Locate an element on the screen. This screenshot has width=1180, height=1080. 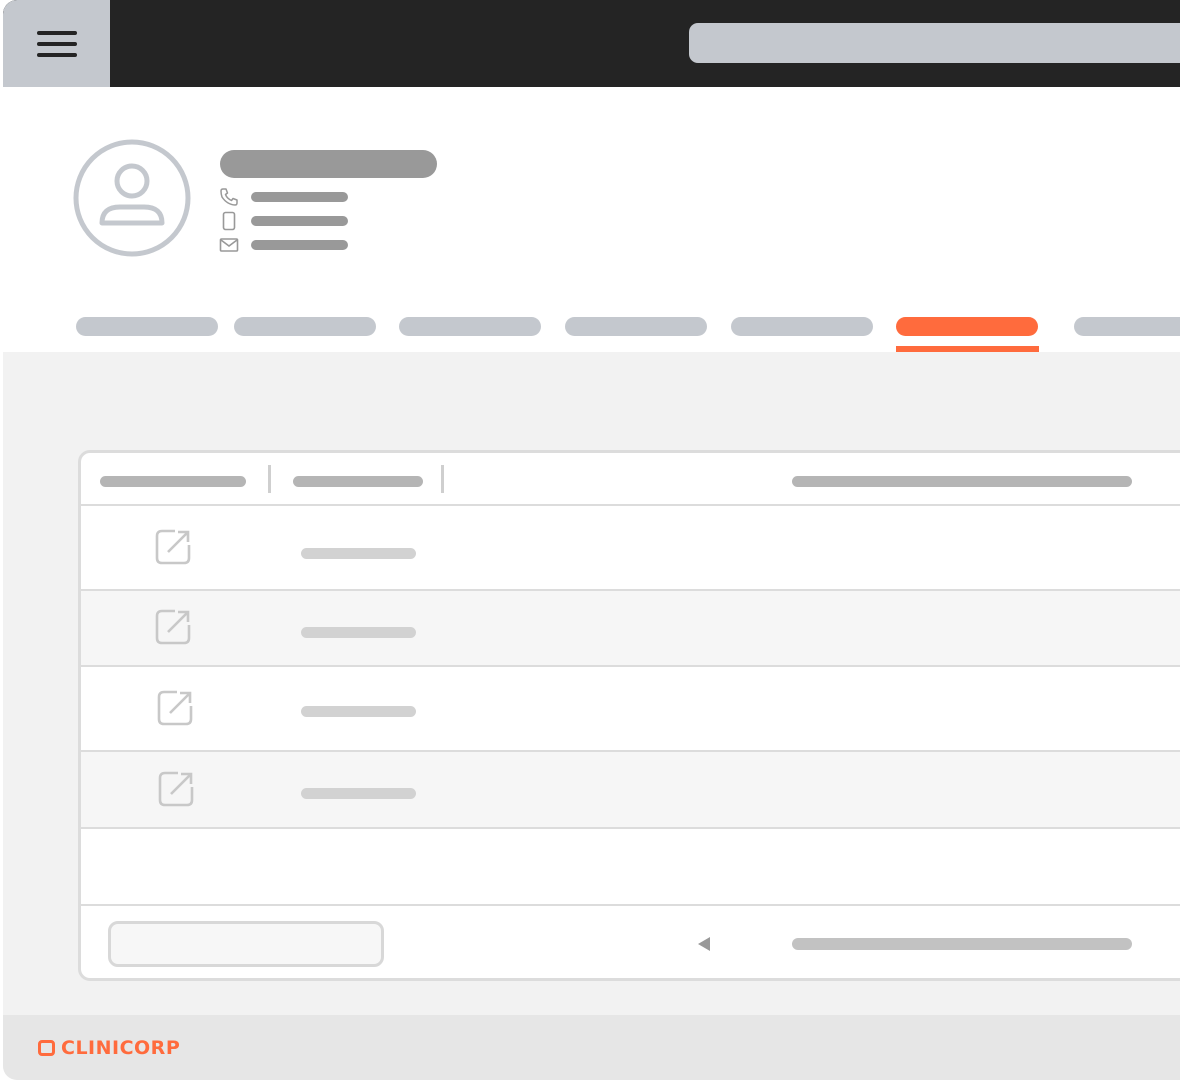
contact-email is located at coordinates (283, 245).